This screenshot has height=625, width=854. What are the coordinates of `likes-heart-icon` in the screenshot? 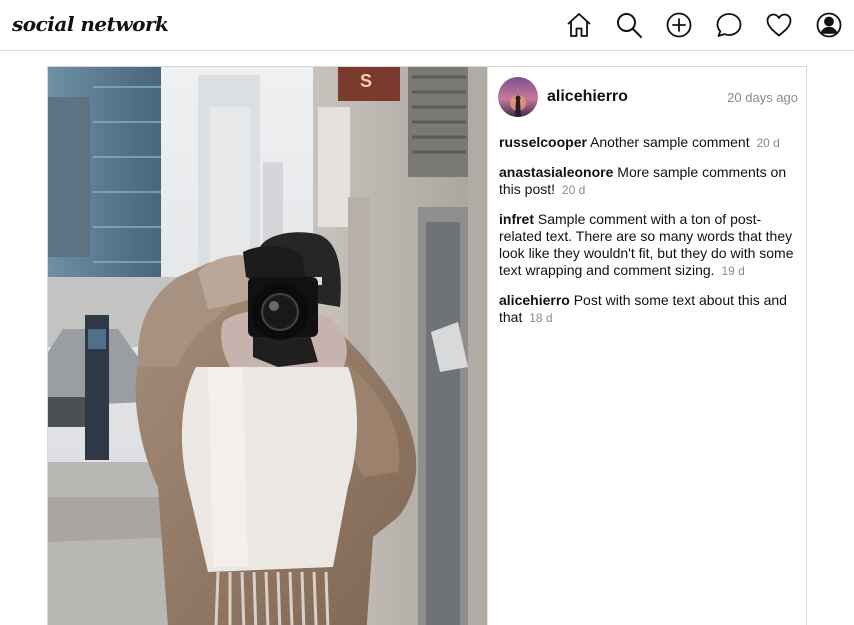 It's located at (779, 25).